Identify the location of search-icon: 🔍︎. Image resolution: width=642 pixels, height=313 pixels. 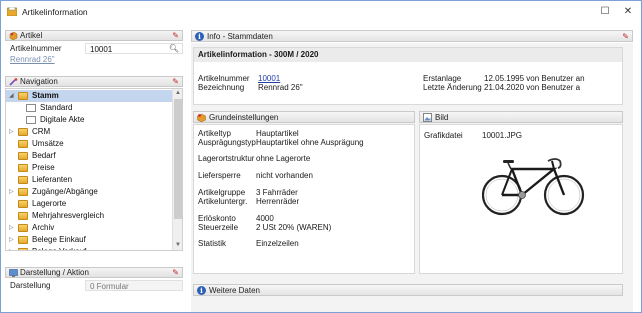
(174, 48).